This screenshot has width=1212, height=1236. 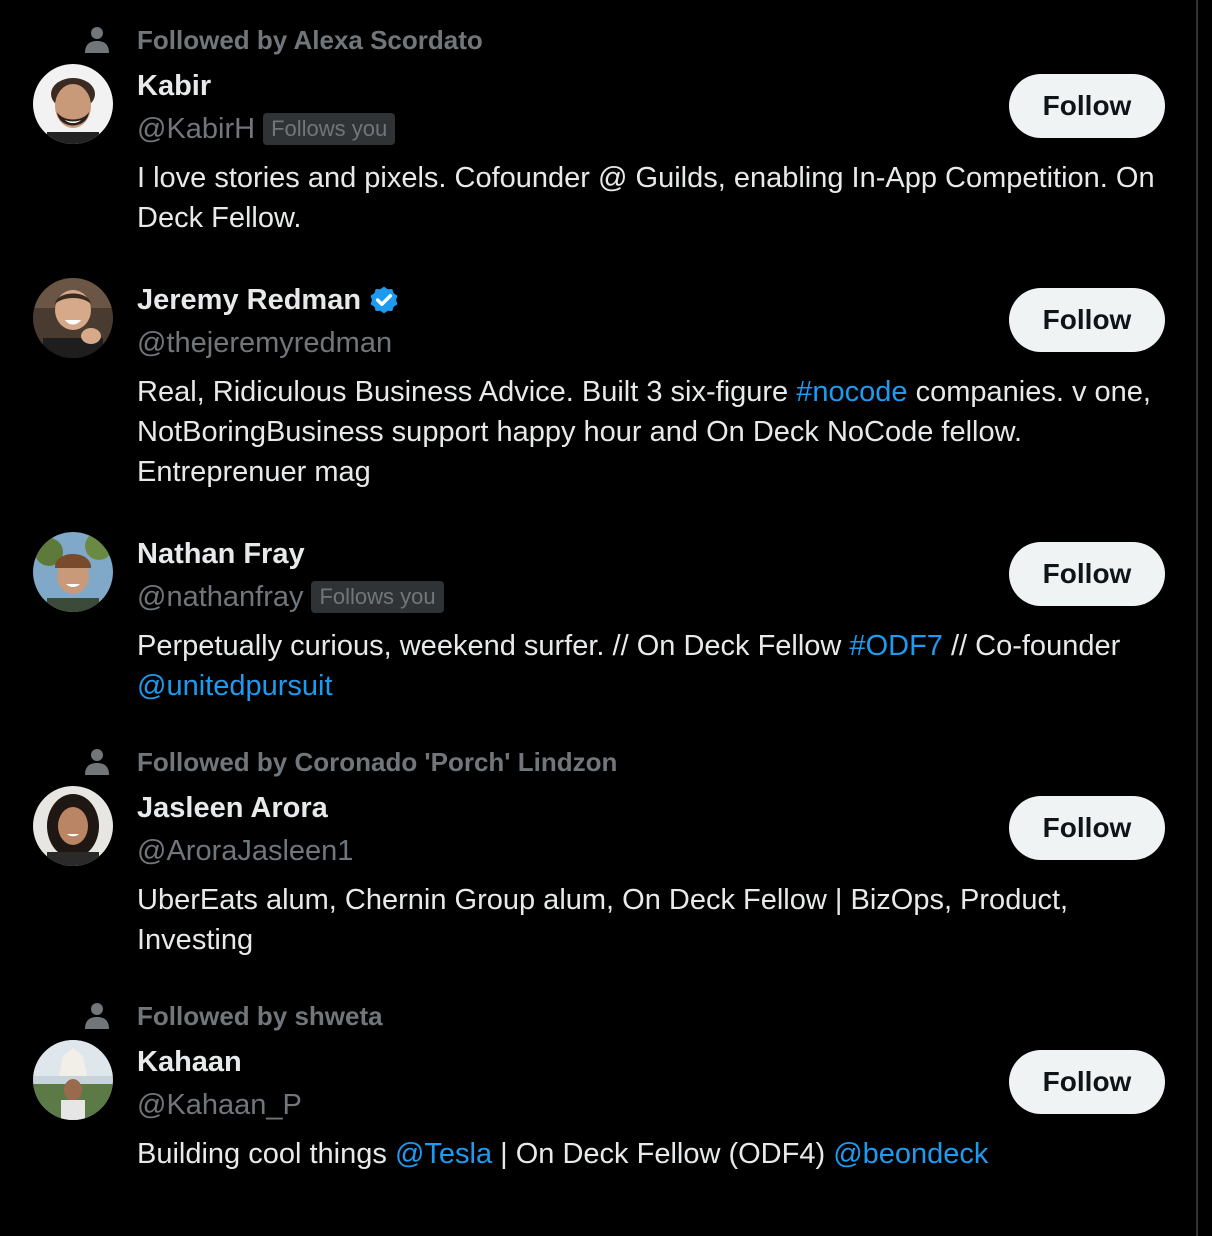 What do you see at coordinates (663, 1154) in the screenshot?
I see `bio-text: | On Deck Fellow (ODF4)` at bounding box center [663, 1154].